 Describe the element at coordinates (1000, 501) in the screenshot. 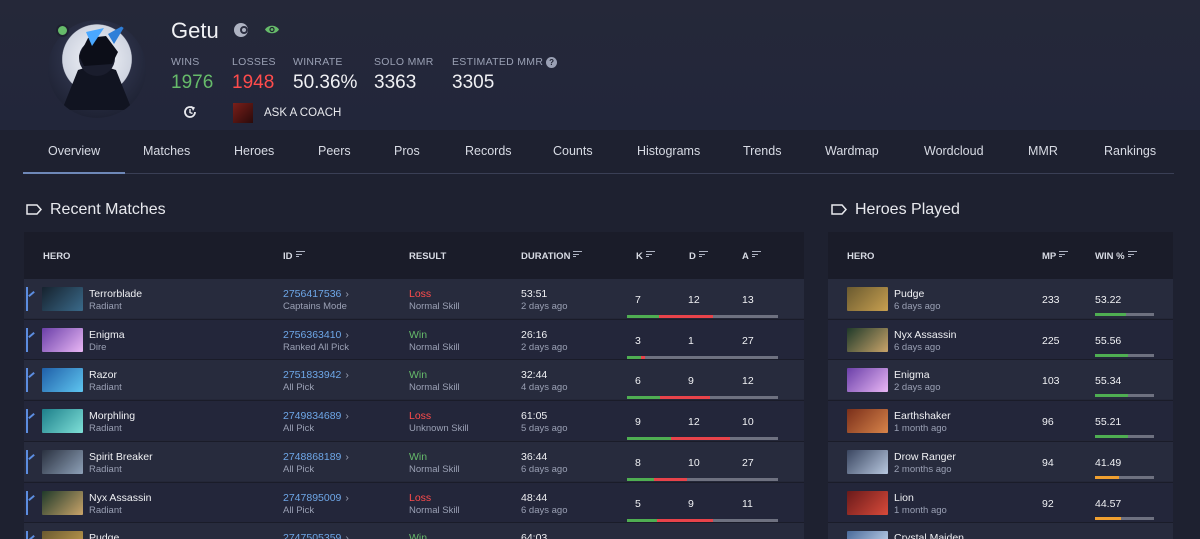

I see `hero-row: Lion 1 month ago 92 44.57` at that location.